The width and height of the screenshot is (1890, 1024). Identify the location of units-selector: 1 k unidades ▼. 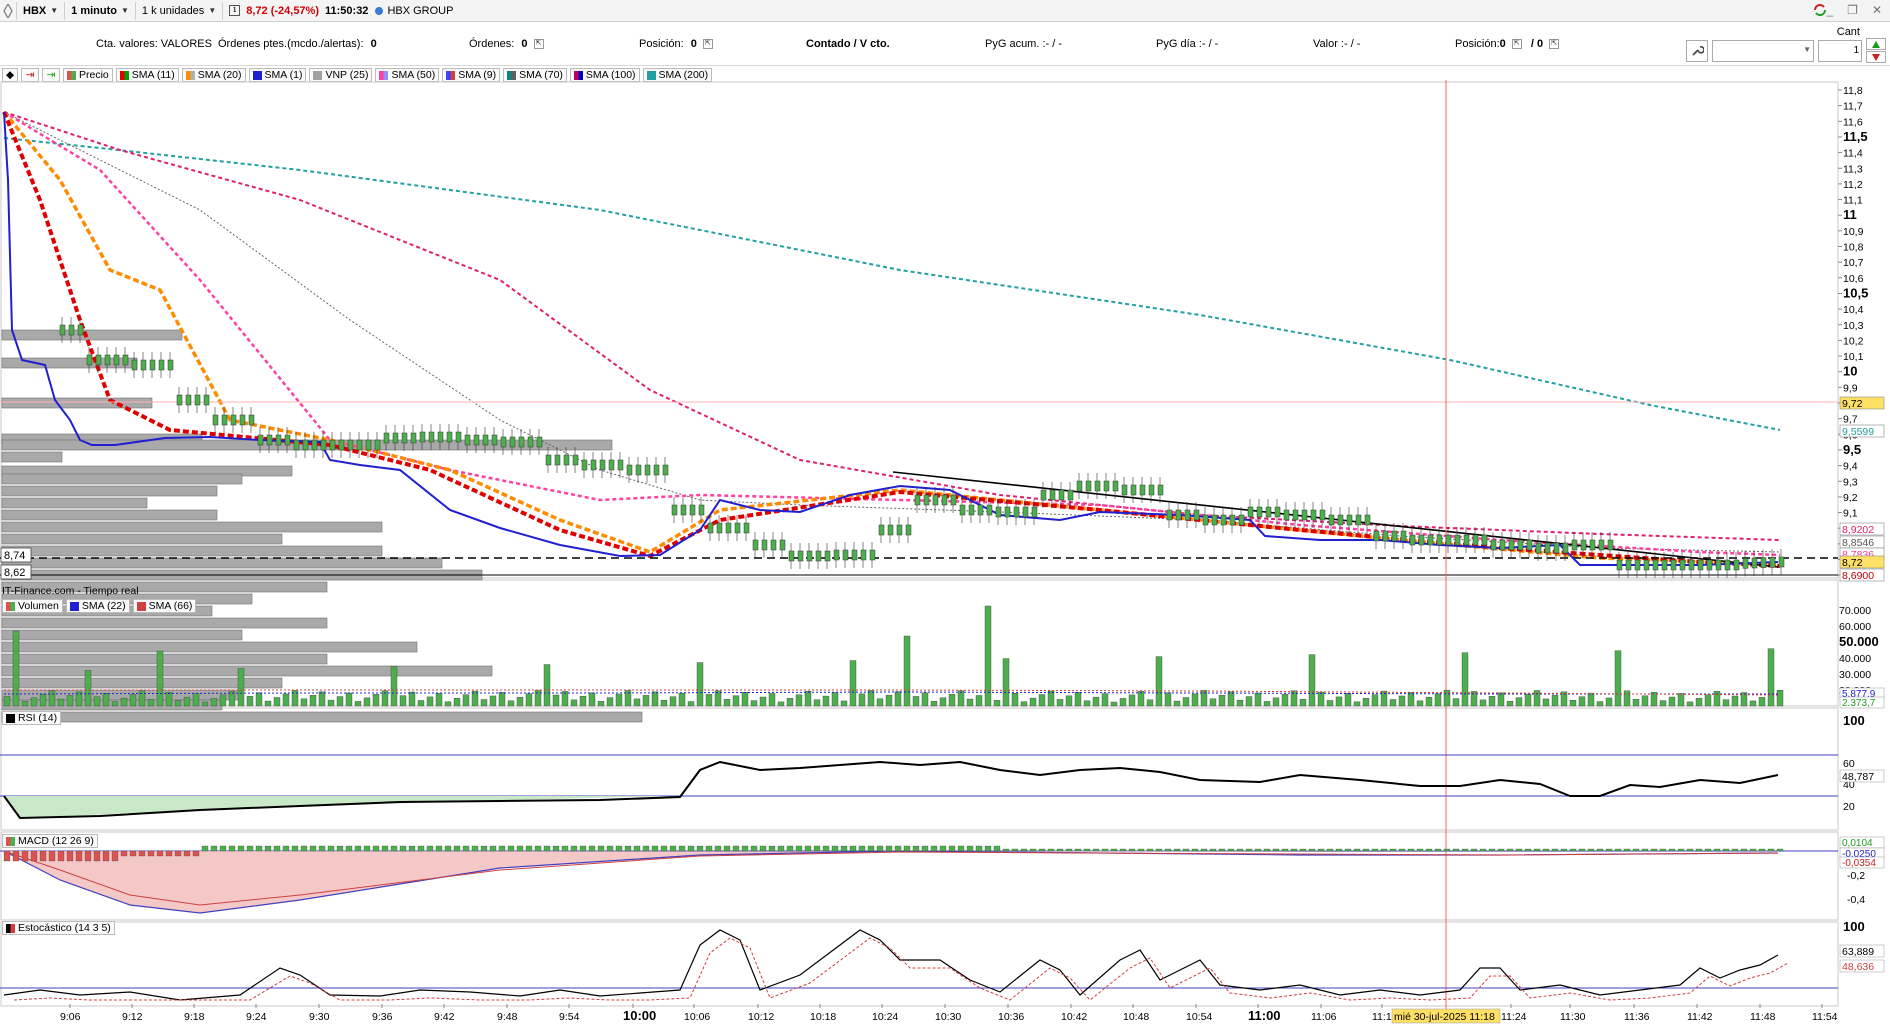
(180, 10).